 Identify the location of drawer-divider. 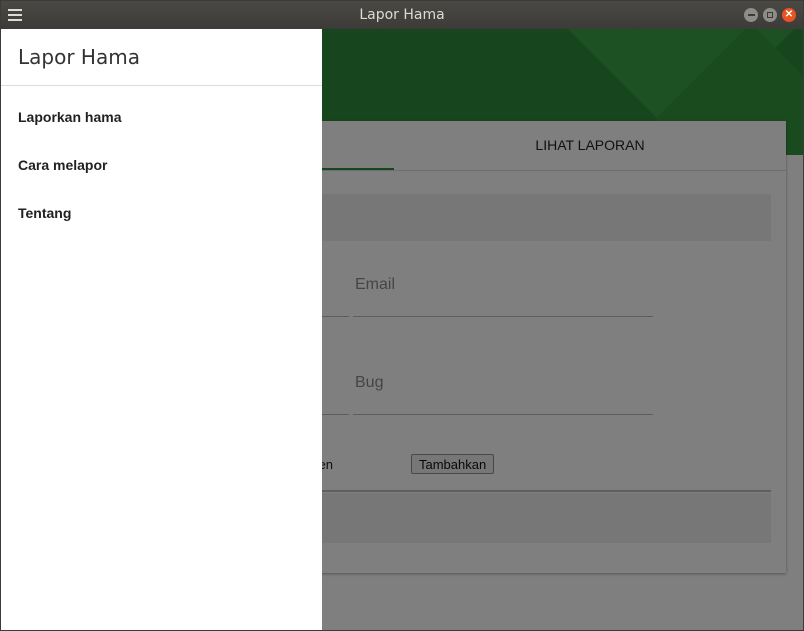
(161, 85).